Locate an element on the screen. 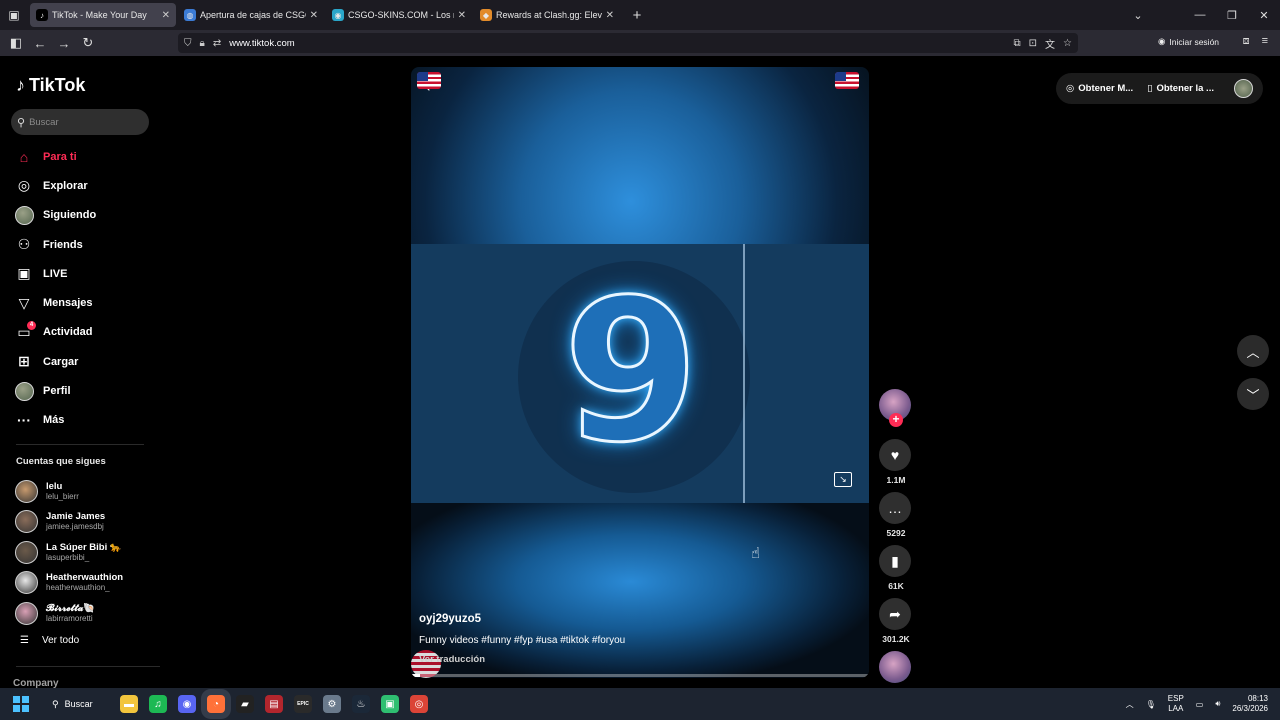 The width and height of the screenshot is (1280, 720). app-green-icon: ▣ is located at coordinates (390, 704).